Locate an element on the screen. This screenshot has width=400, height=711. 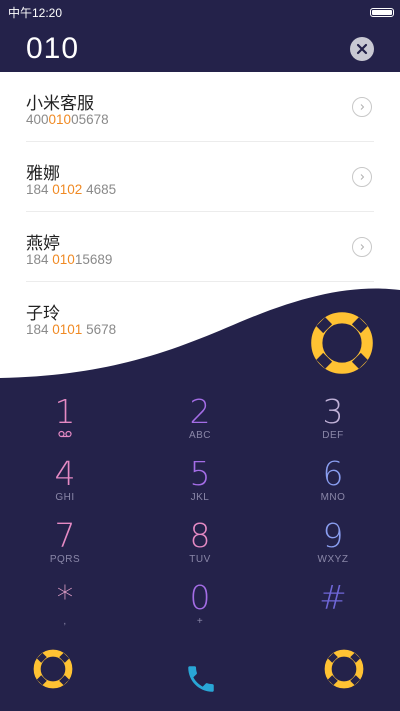
key-pound: # is located at coordinates (333, 611).